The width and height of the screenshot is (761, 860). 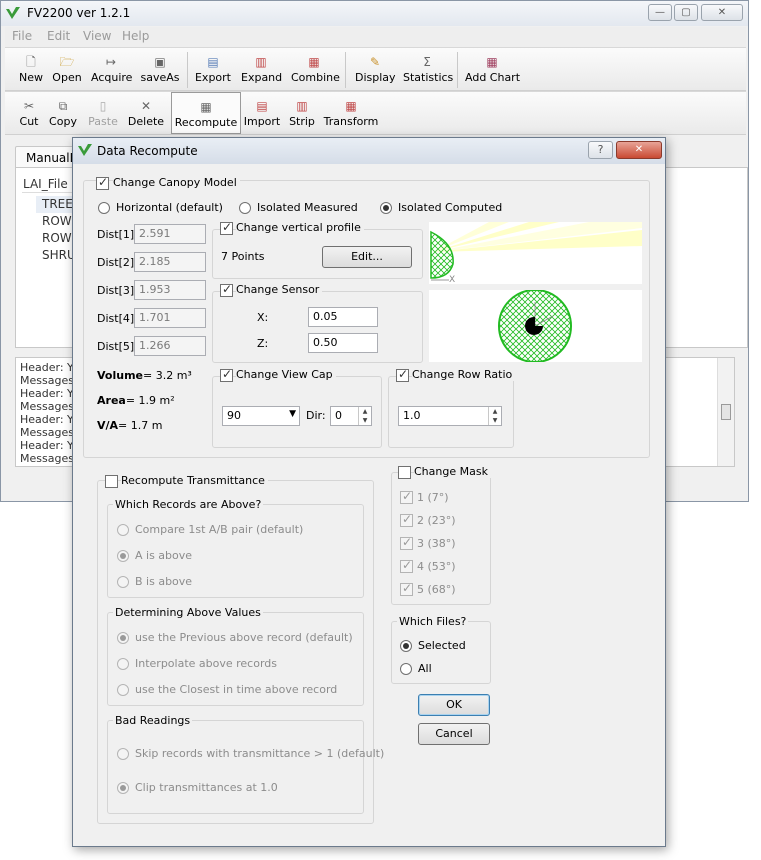 I want to click on tool-new: 🗋 New, so click(x=31, y=69).